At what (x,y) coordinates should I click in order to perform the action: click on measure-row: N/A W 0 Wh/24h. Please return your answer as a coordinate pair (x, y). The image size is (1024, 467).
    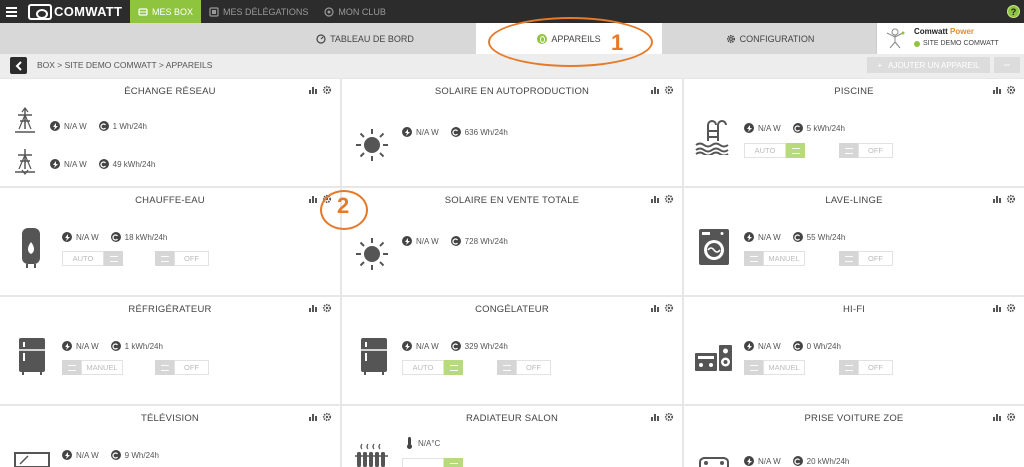
    Looking at the image, I should click on (792, 346).